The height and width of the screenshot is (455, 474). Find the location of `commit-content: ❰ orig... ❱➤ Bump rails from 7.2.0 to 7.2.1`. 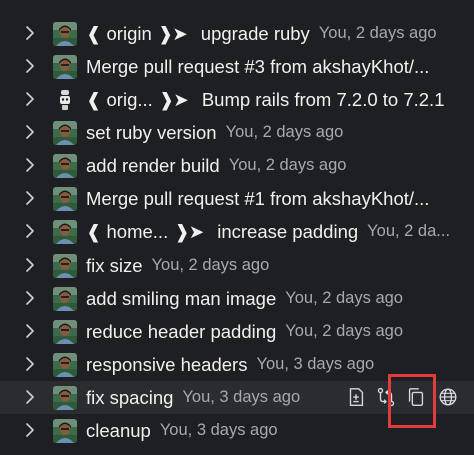

commit-content: ❰ orig... ❱➤ Bump rails from 7.2.0 to 7.2.1 is located at coordinates (280, 99).